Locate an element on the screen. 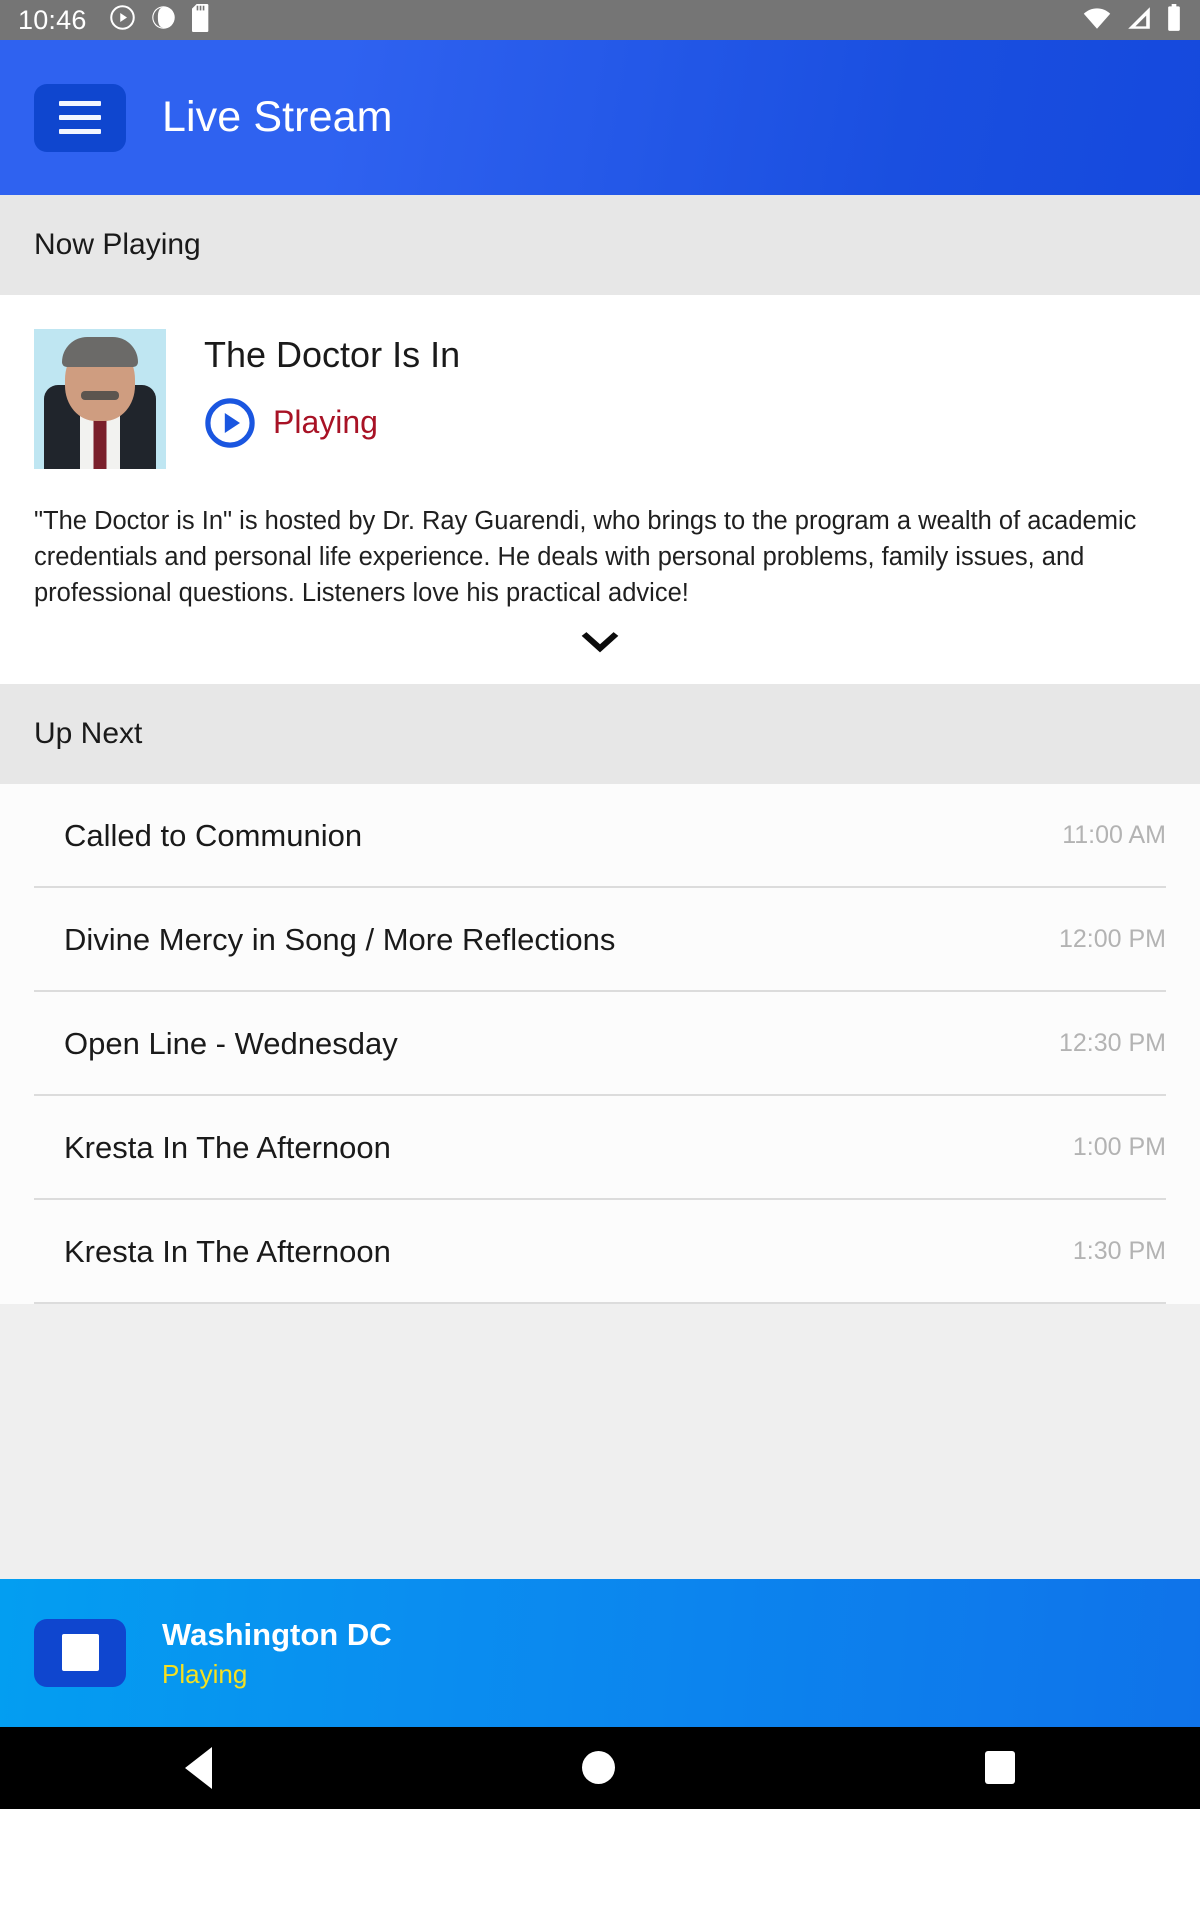 This screenshot has width=1200, height=1920. android-navigation-bar is located at coordinates (600, 1767).